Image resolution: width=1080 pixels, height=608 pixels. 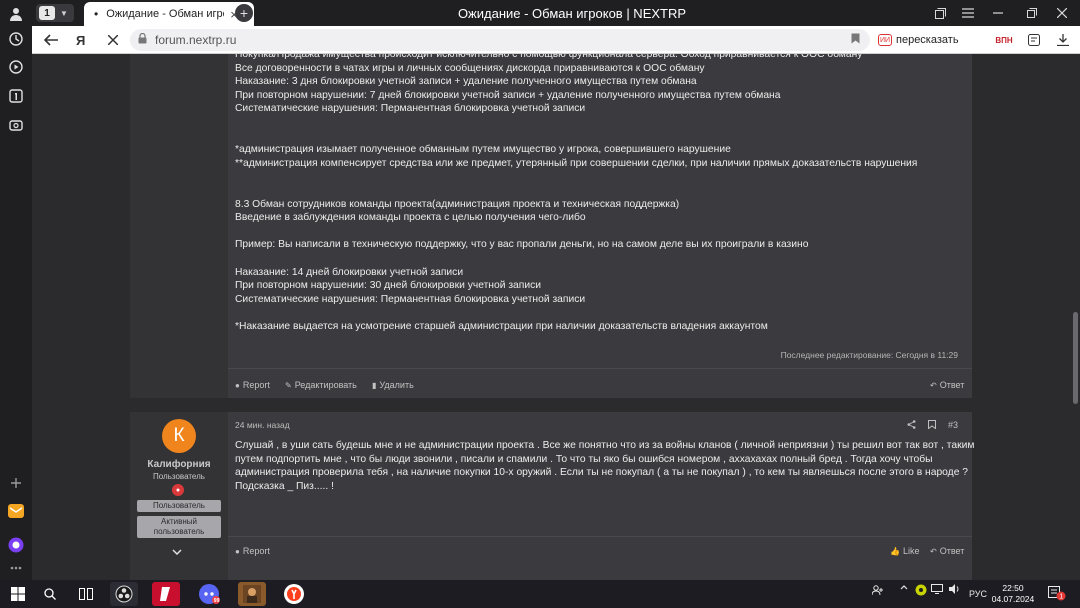 What do you see at coordinates (47, 13) in the screenshot?
I see `tab-count: 1` at bounding box center [47, 13].